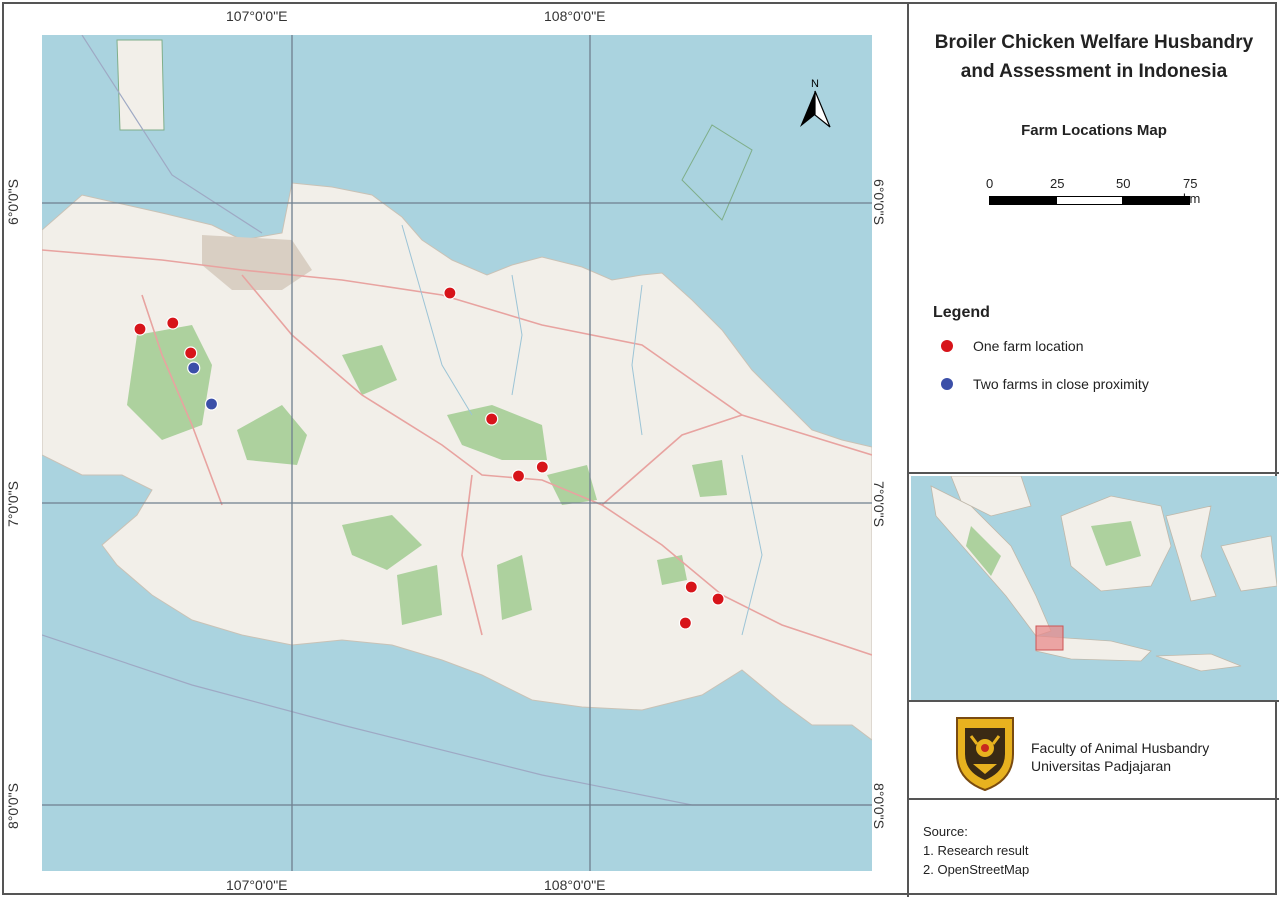  I want to click on top-longitude-107: 107°0'0"E, so click(257, 16).